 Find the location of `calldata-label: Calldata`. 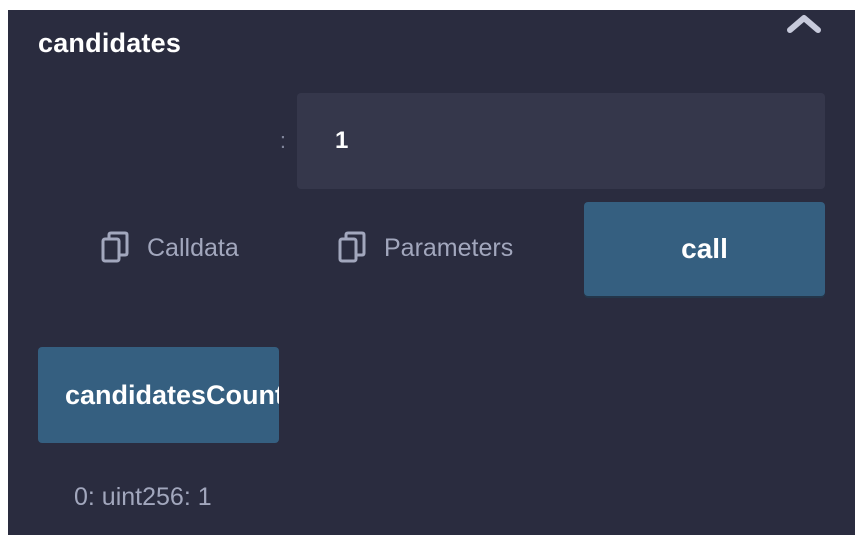

calldata-label: Calldata is located at coordinates (193, 247).